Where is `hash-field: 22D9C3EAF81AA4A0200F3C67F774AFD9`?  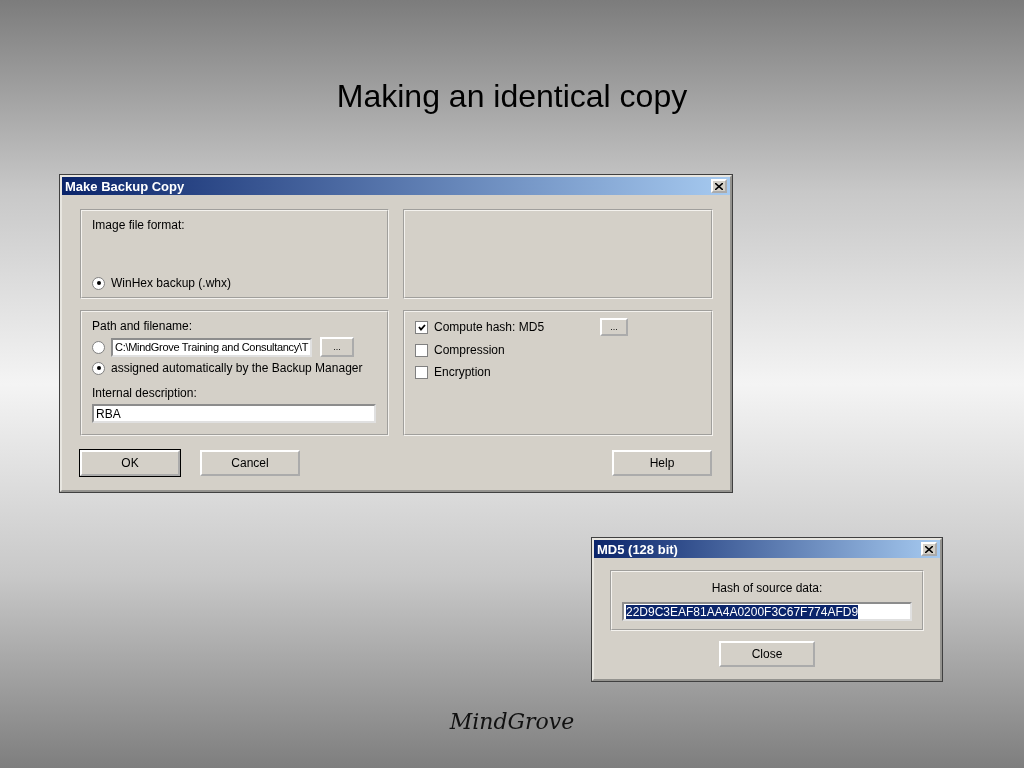
hash-field: 22D9C3EAF81AA4A0200F3C67F774AFD9 is located at coordinates (767, 611).